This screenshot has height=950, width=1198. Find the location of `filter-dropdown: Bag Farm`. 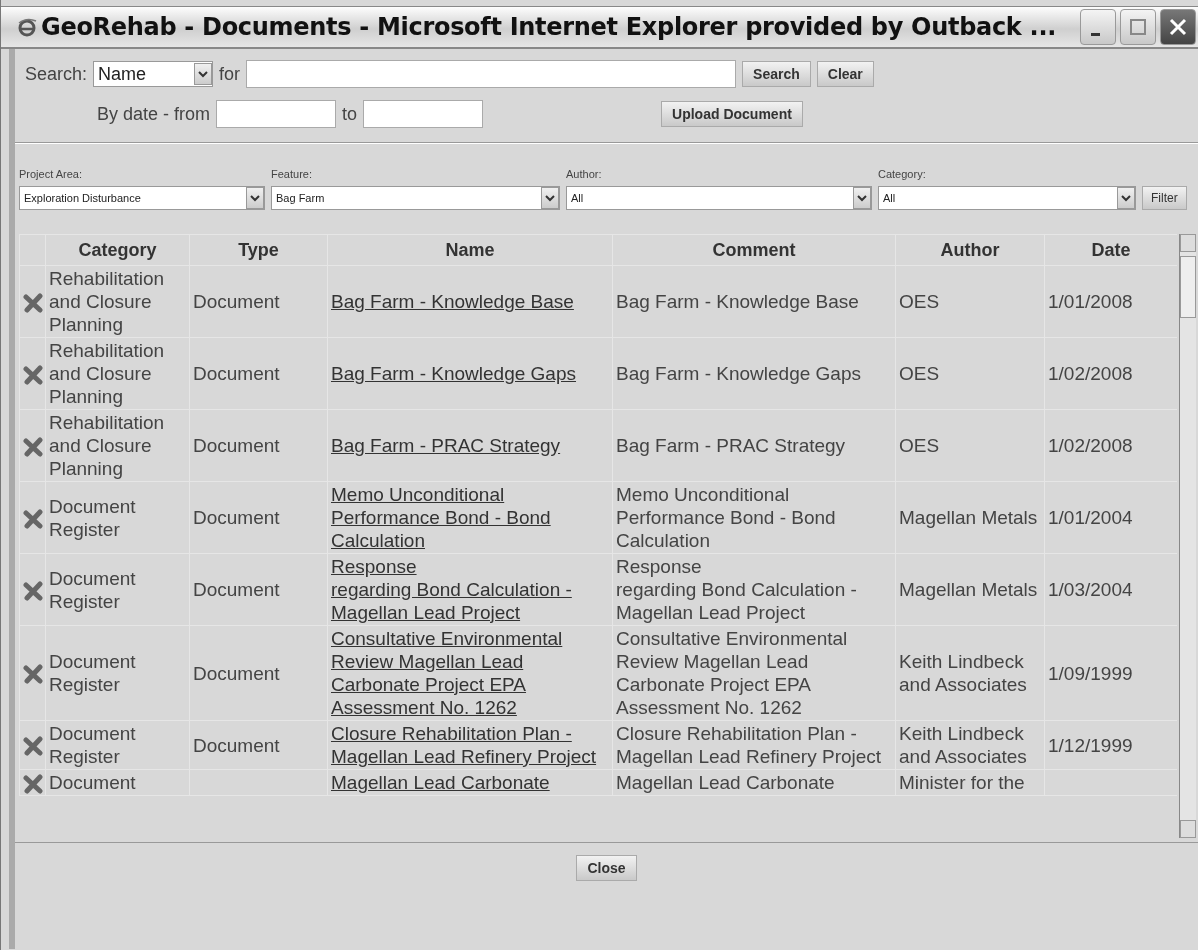

filter-dropdown: Bag Farm is located at coordinates (415, 198).